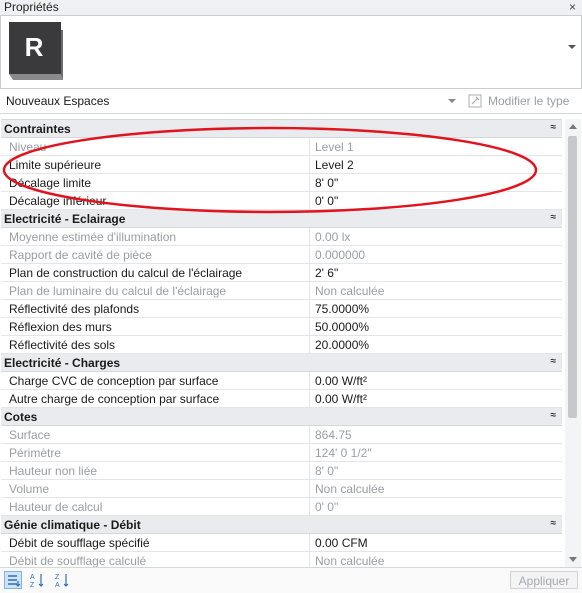 The width and height of the screenshot is (582, 593). What do you see at coordinates (572, 7) in the screenshot?
I see `close-icon: ×` at bounding box center [572, 7].